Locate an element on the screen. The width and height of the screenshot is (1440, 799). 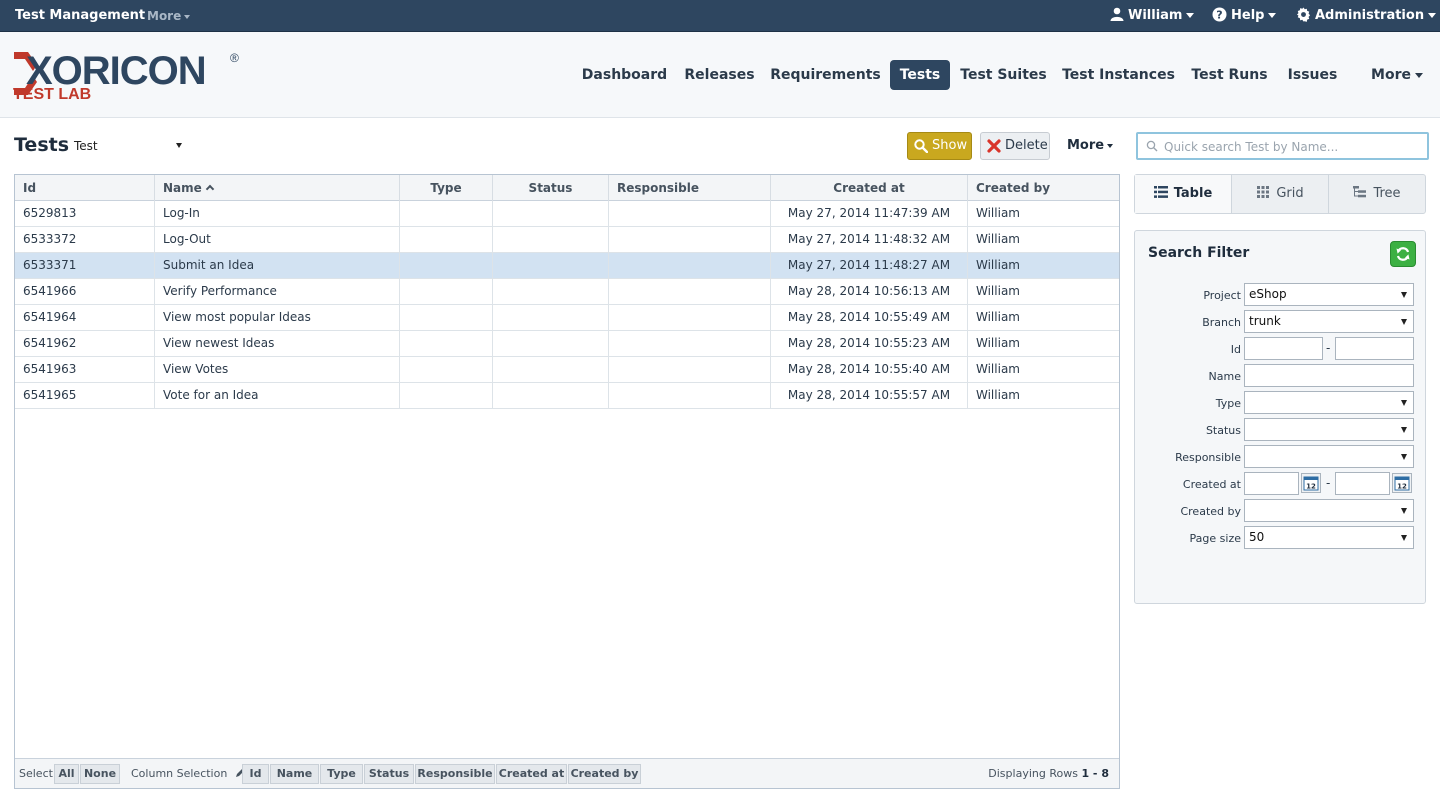
column-header-type: Type is located at coordinates (446, 188).